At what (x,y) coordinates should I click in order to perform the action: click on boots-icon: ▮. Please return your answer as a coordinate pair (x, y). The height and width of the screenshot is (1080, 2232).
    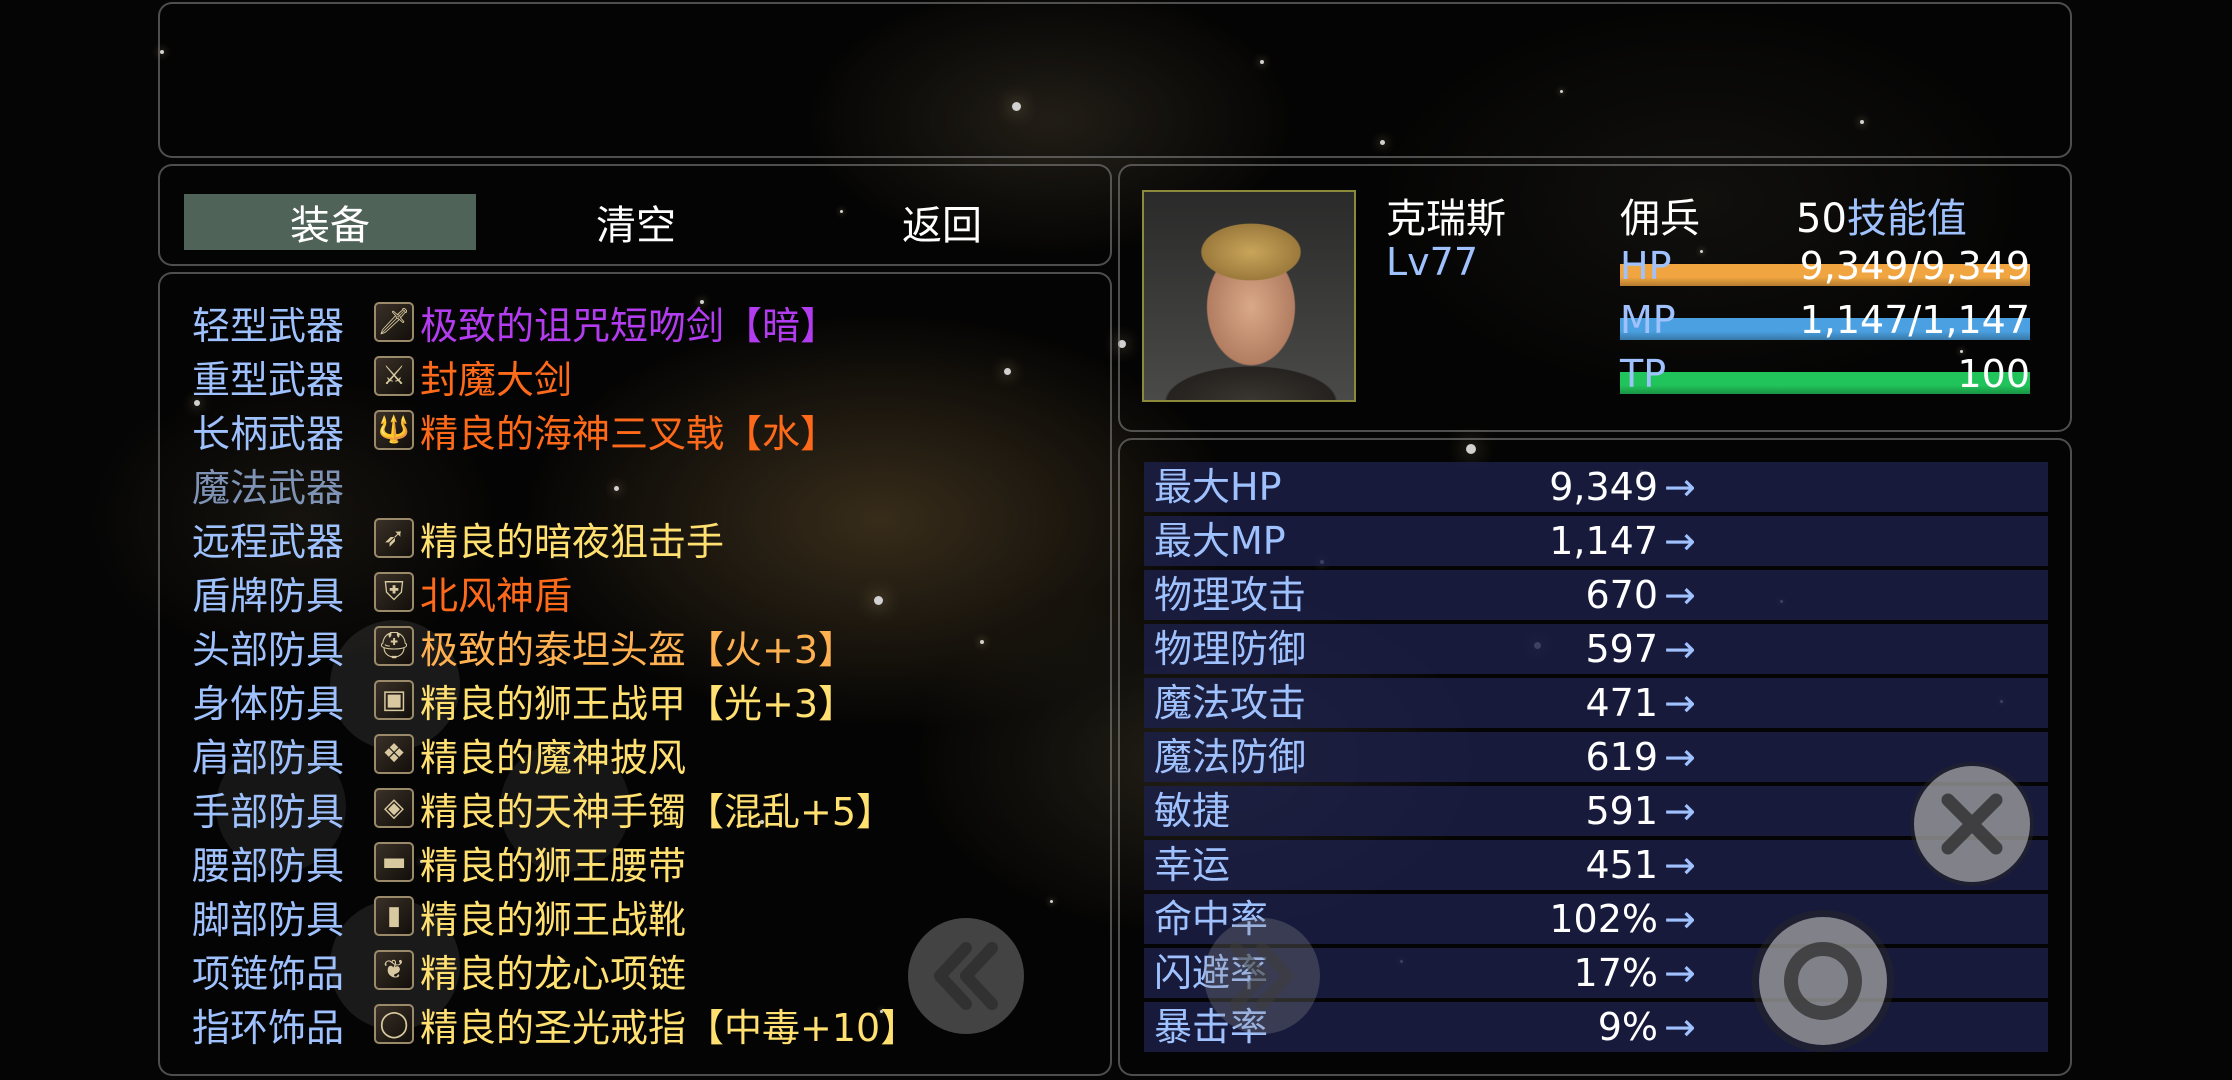
    Looking at the image, I should click on (394, 916).